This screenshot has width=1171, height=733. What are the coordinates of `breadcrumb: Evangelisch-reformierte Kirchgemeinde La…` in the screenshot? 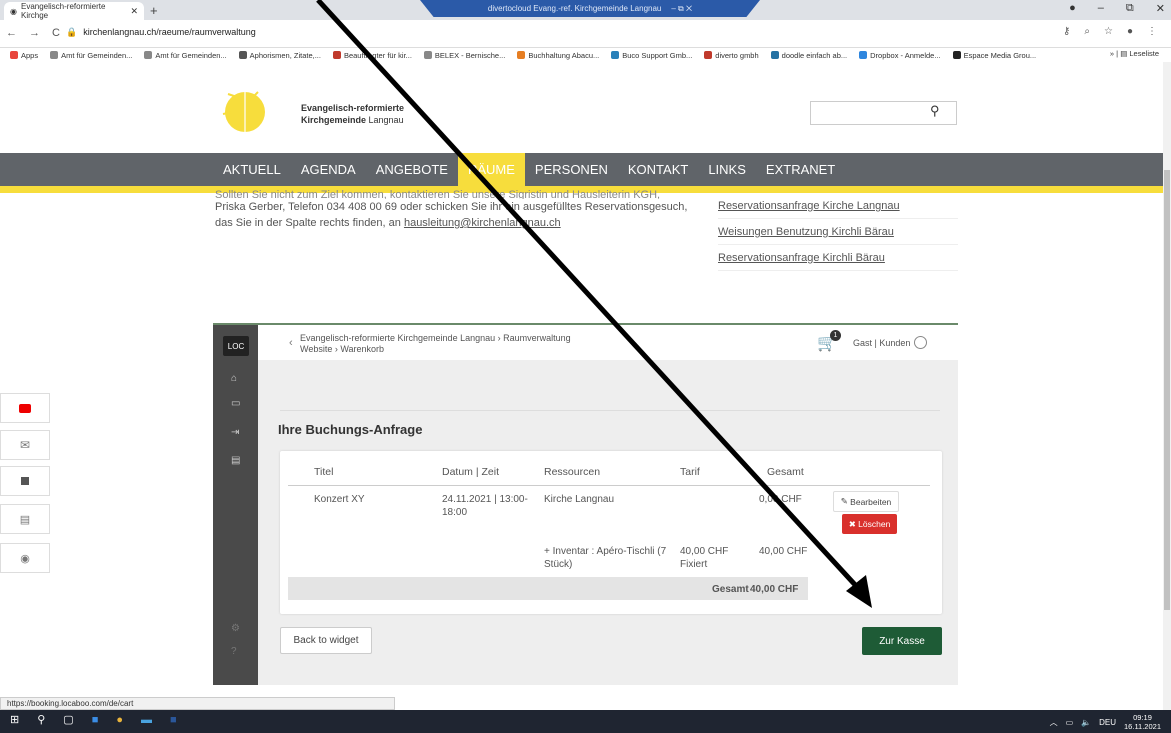 It's located at (435, 338).